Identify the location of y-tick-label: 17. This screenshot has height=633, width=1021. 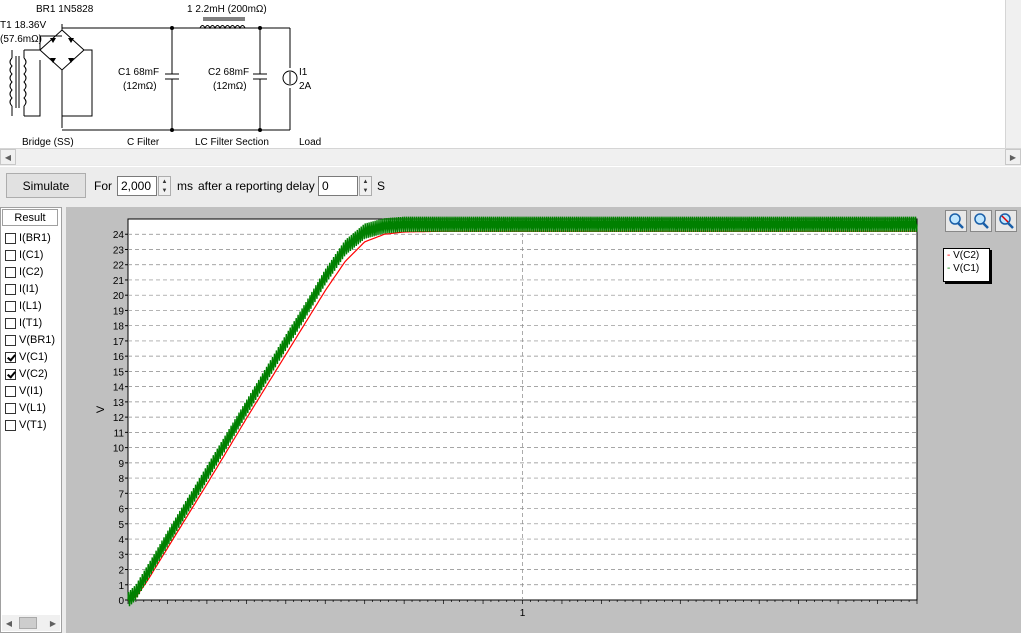
(119, 342).